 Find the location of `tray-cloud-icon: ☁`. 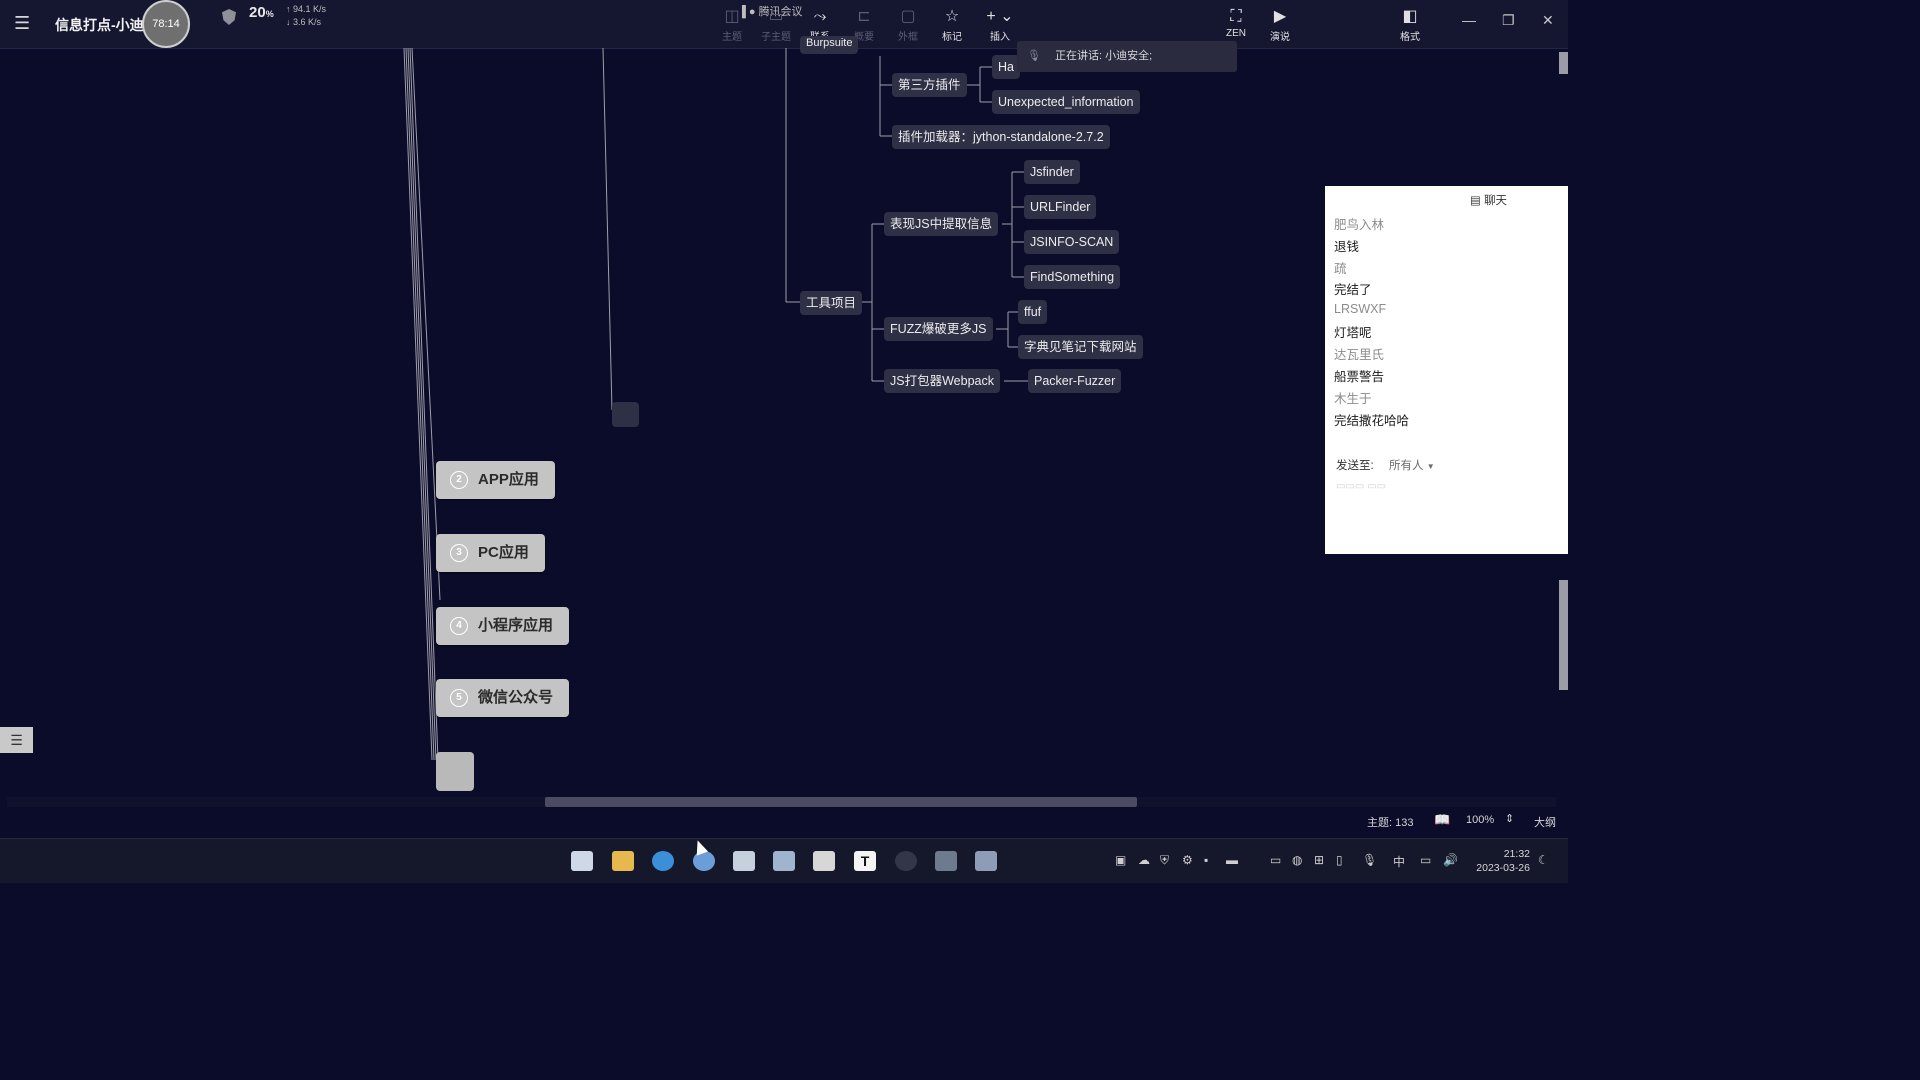

tray-cloud-icon: ☁ is located at coordinates (1144, 860).